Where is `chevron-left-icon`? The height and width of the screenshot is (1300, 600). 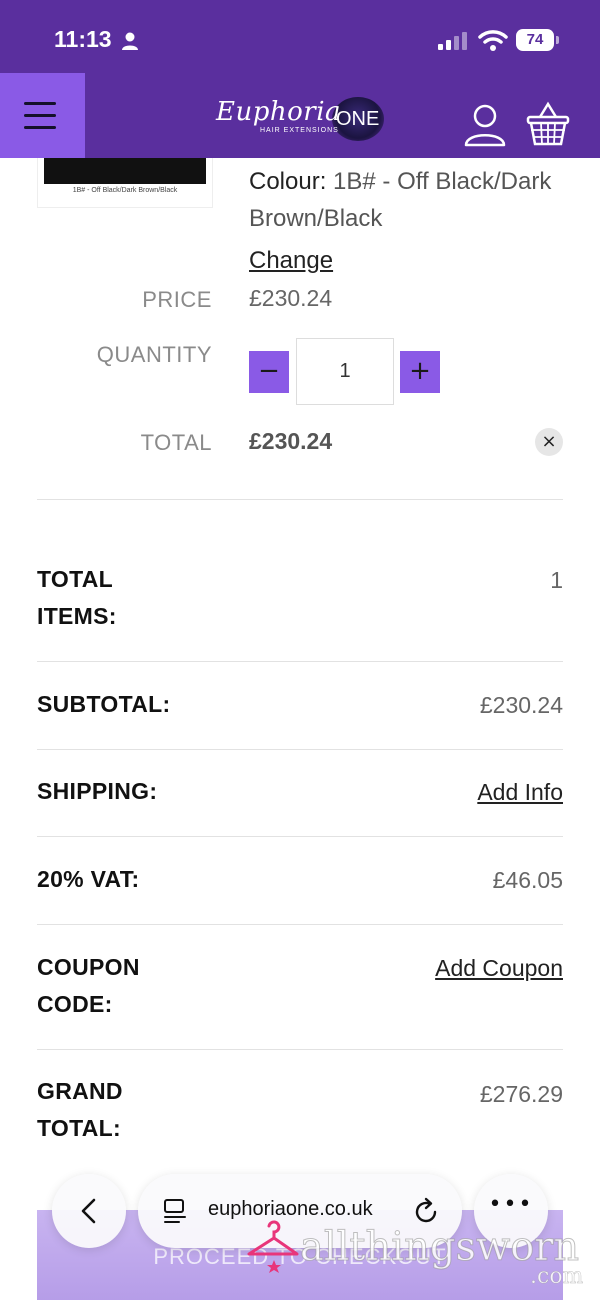 chevron-left-icon is located at coordinates (88, 1211).